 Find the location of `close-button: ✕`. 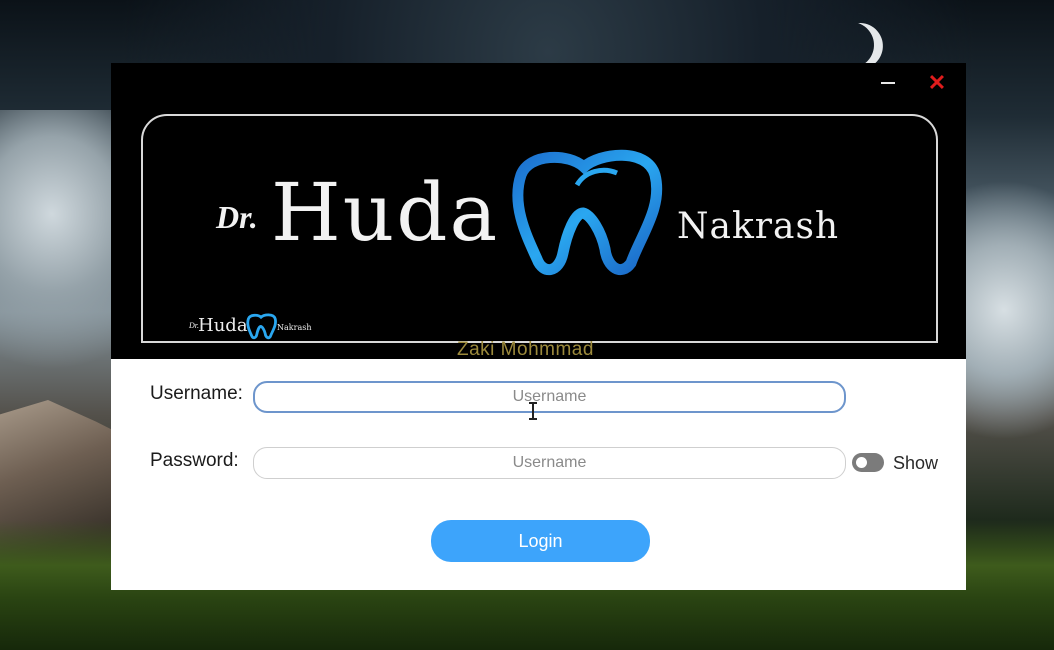

close-button: ✕ is located at coordinates (937, 83).